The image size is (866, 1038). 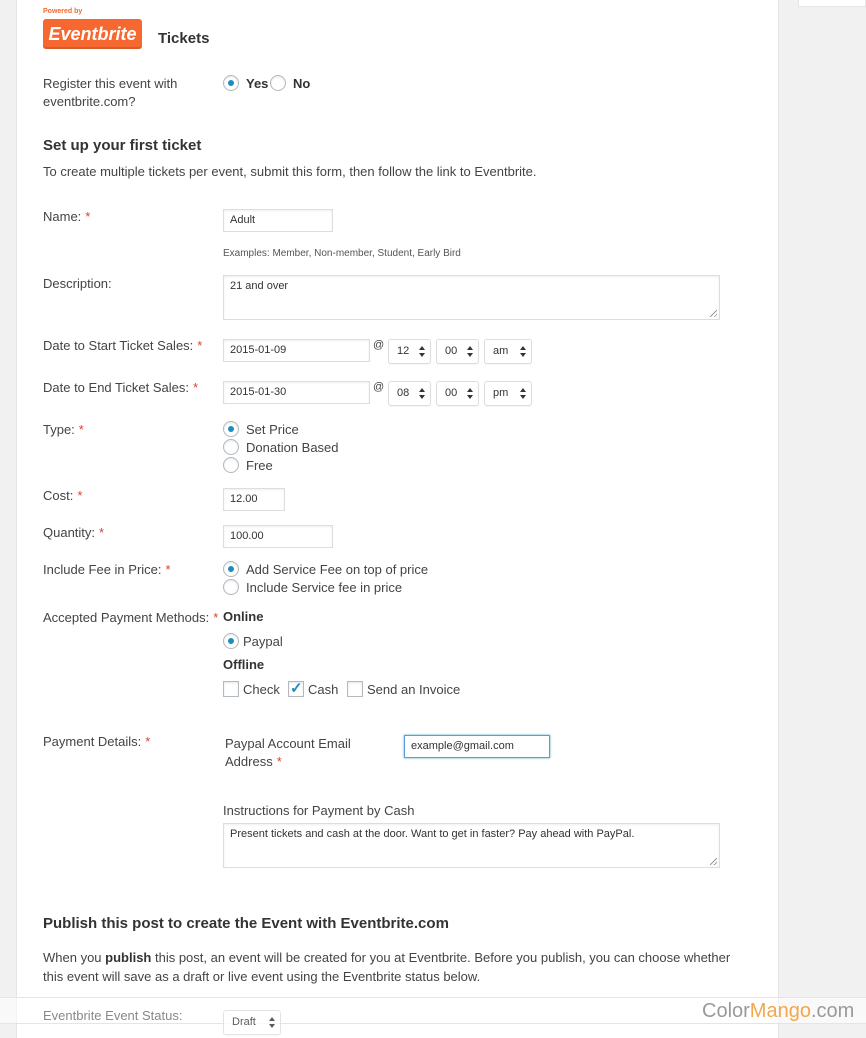 I want to click on check-checkbox, so click(x=231, y=689).